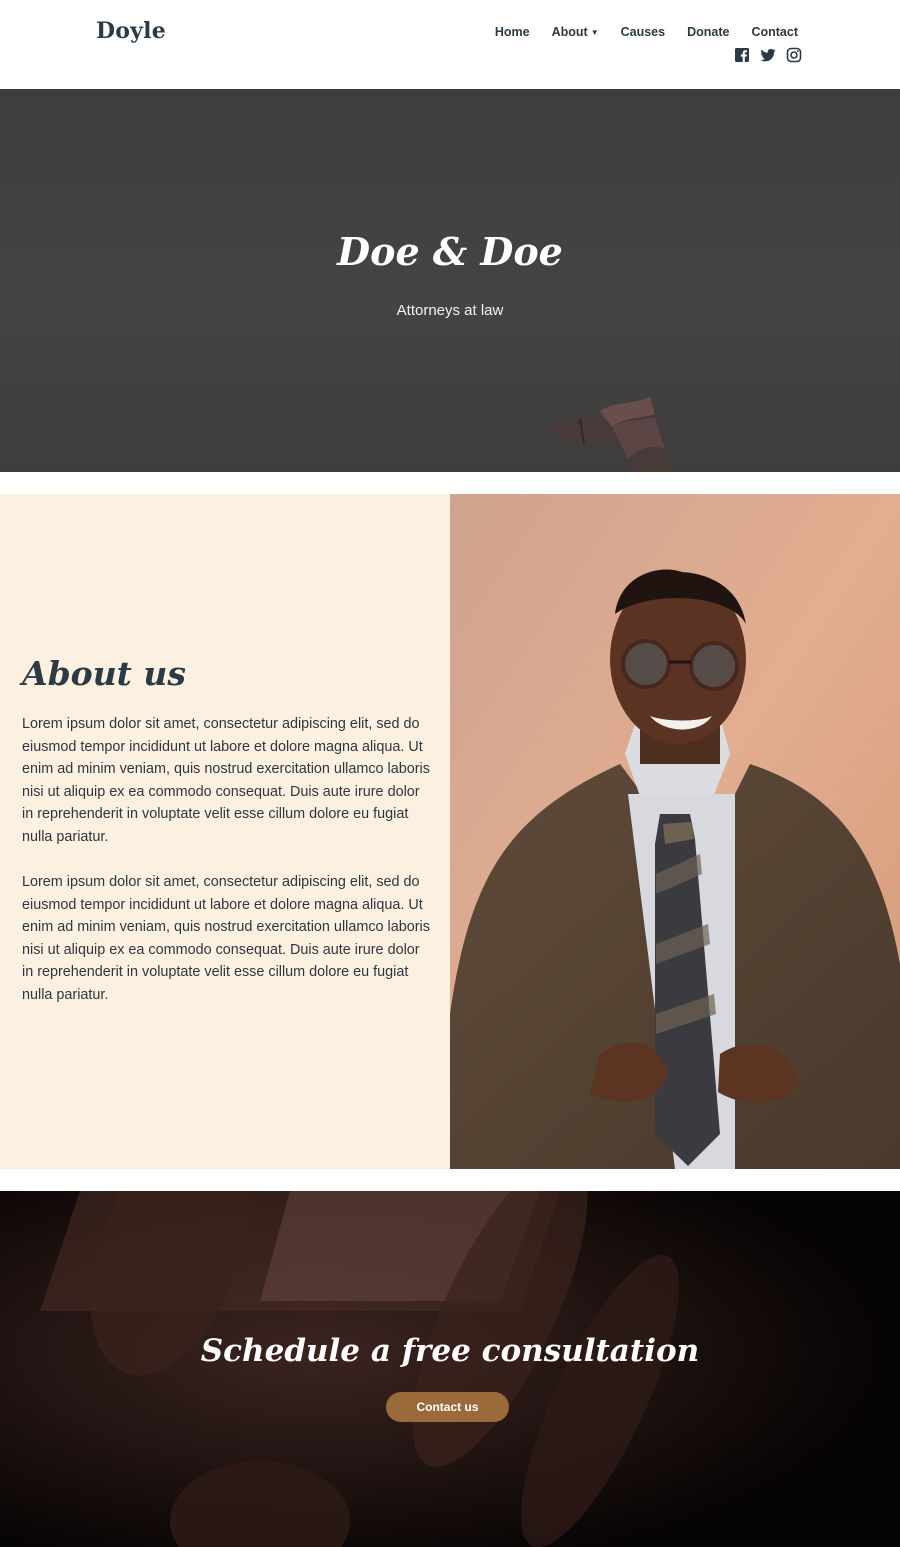 The image size is (900, 1547). Describe the element at coordinates (569, 32) in the screenshot. I see `nav-about-label: About` at that location.